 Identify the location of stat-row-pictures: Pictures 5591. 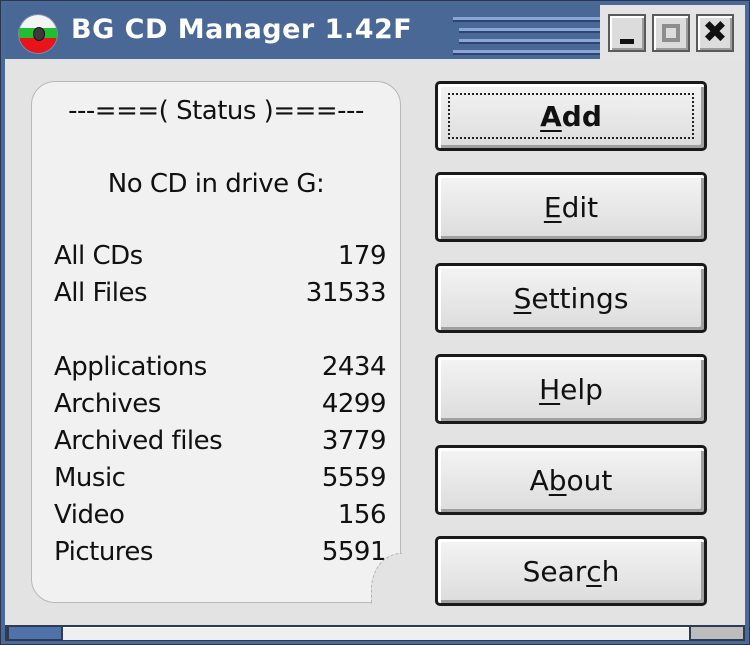
(220, 555).